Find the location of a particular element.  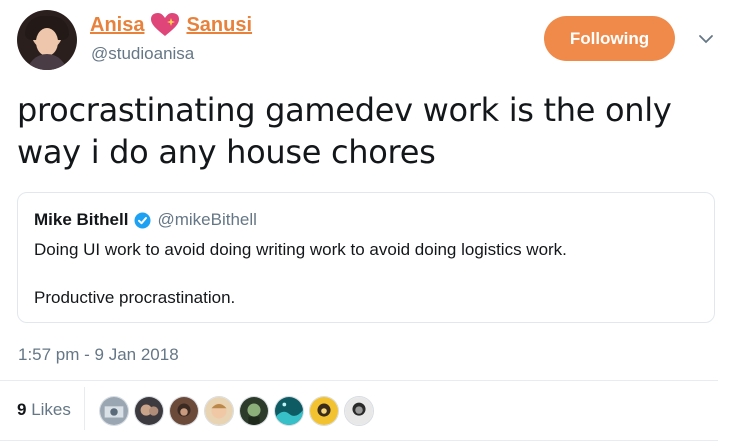

author-last-name: Sanusi is located at coordinates (219, 25).